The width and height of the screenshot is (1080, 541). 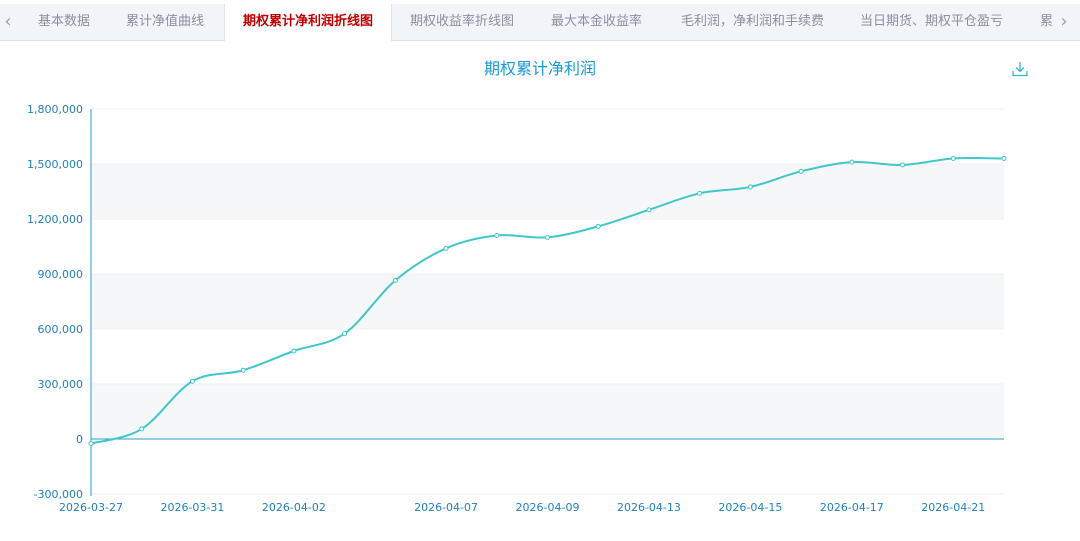 I want to click on y-tick-label: 1,200,000, so click(x=55, y=219).